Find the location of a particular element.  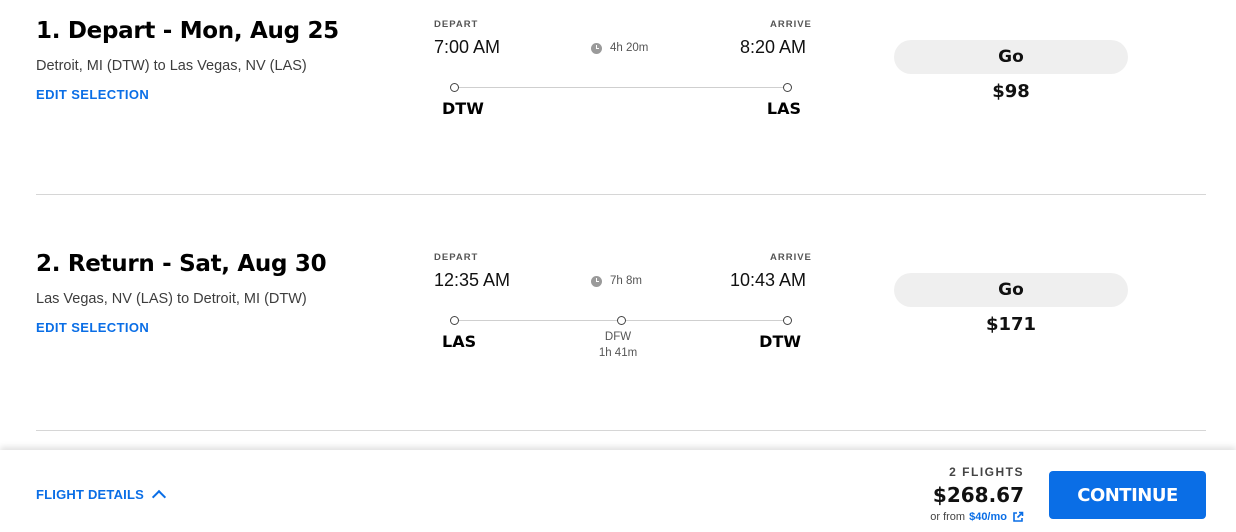

origin-airport-code: LAS is located at coordinates (459, 341).